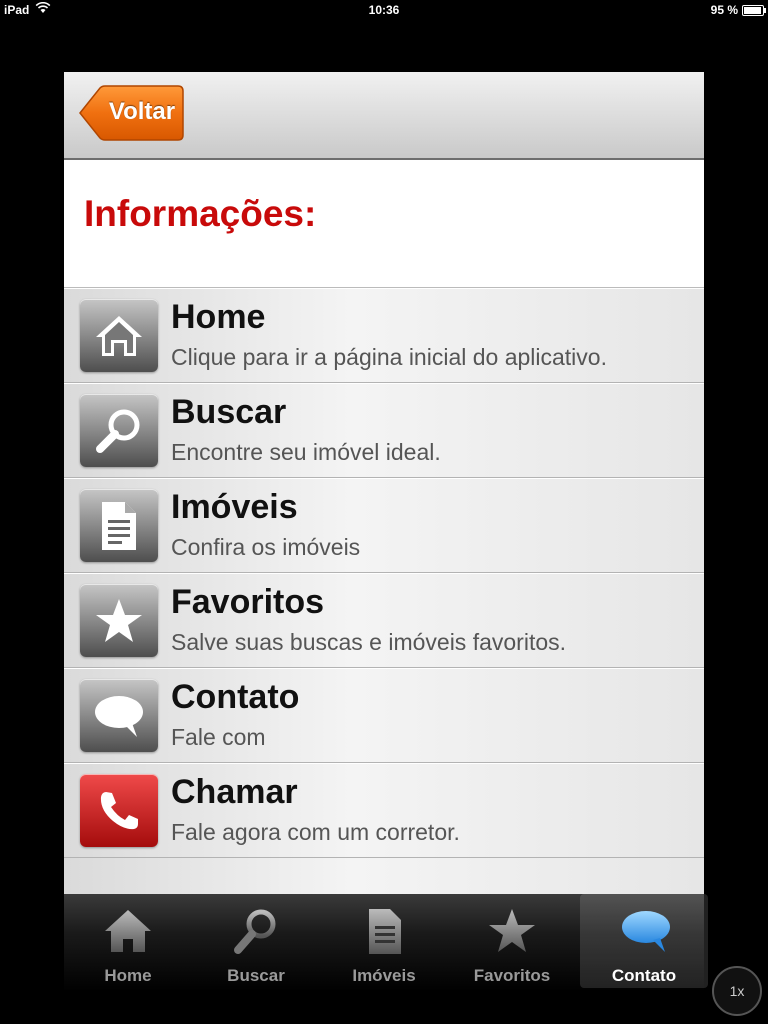  What do you see at coordinates (128, 975) in the screenshot?
I see `tab-label: Home` at bounding box center [128, 975].